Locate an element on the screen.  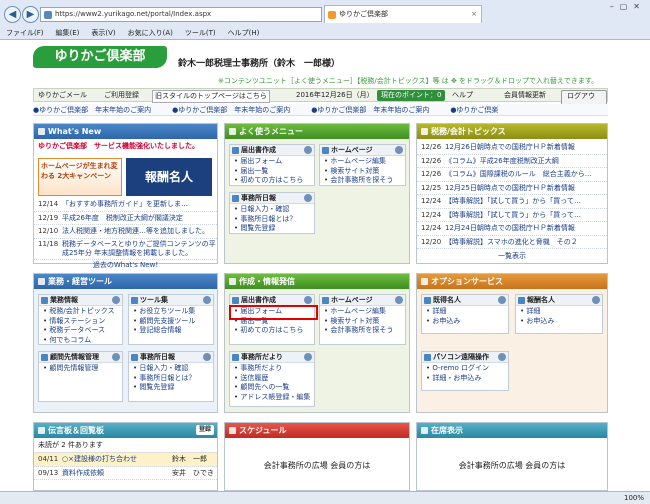
link-item: 顧問先への一覧 is located at coordinates (274, 388).